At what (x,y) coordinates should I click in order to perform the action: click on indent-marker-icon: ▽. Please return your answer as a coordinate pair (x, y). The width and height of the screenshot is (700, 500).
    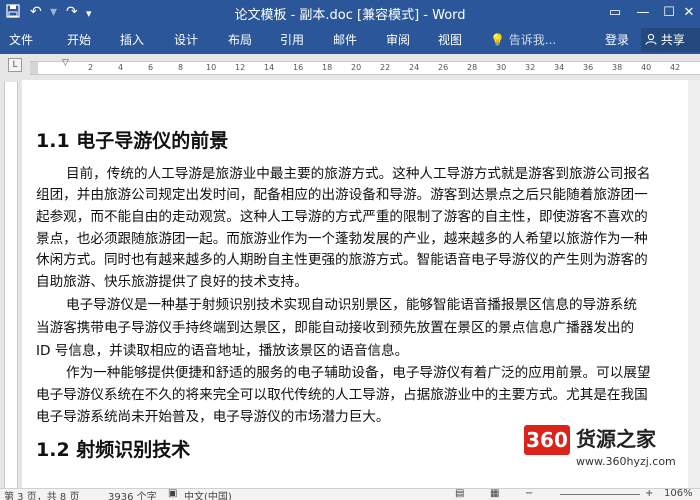
    Looking at the image, I should click on (65, 63).